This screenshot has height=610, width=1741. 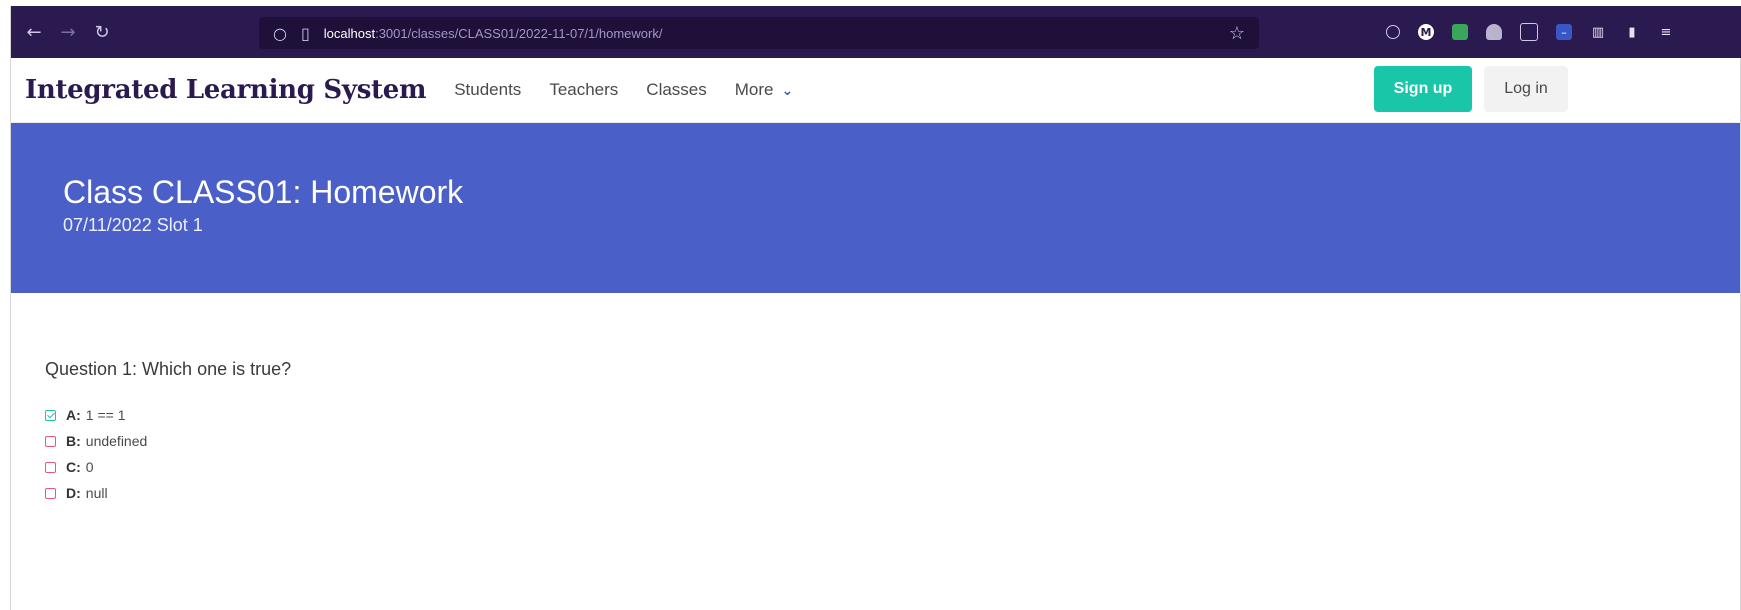 I want to click on nav-link-classes: Classes, so click(x=676, y=90).